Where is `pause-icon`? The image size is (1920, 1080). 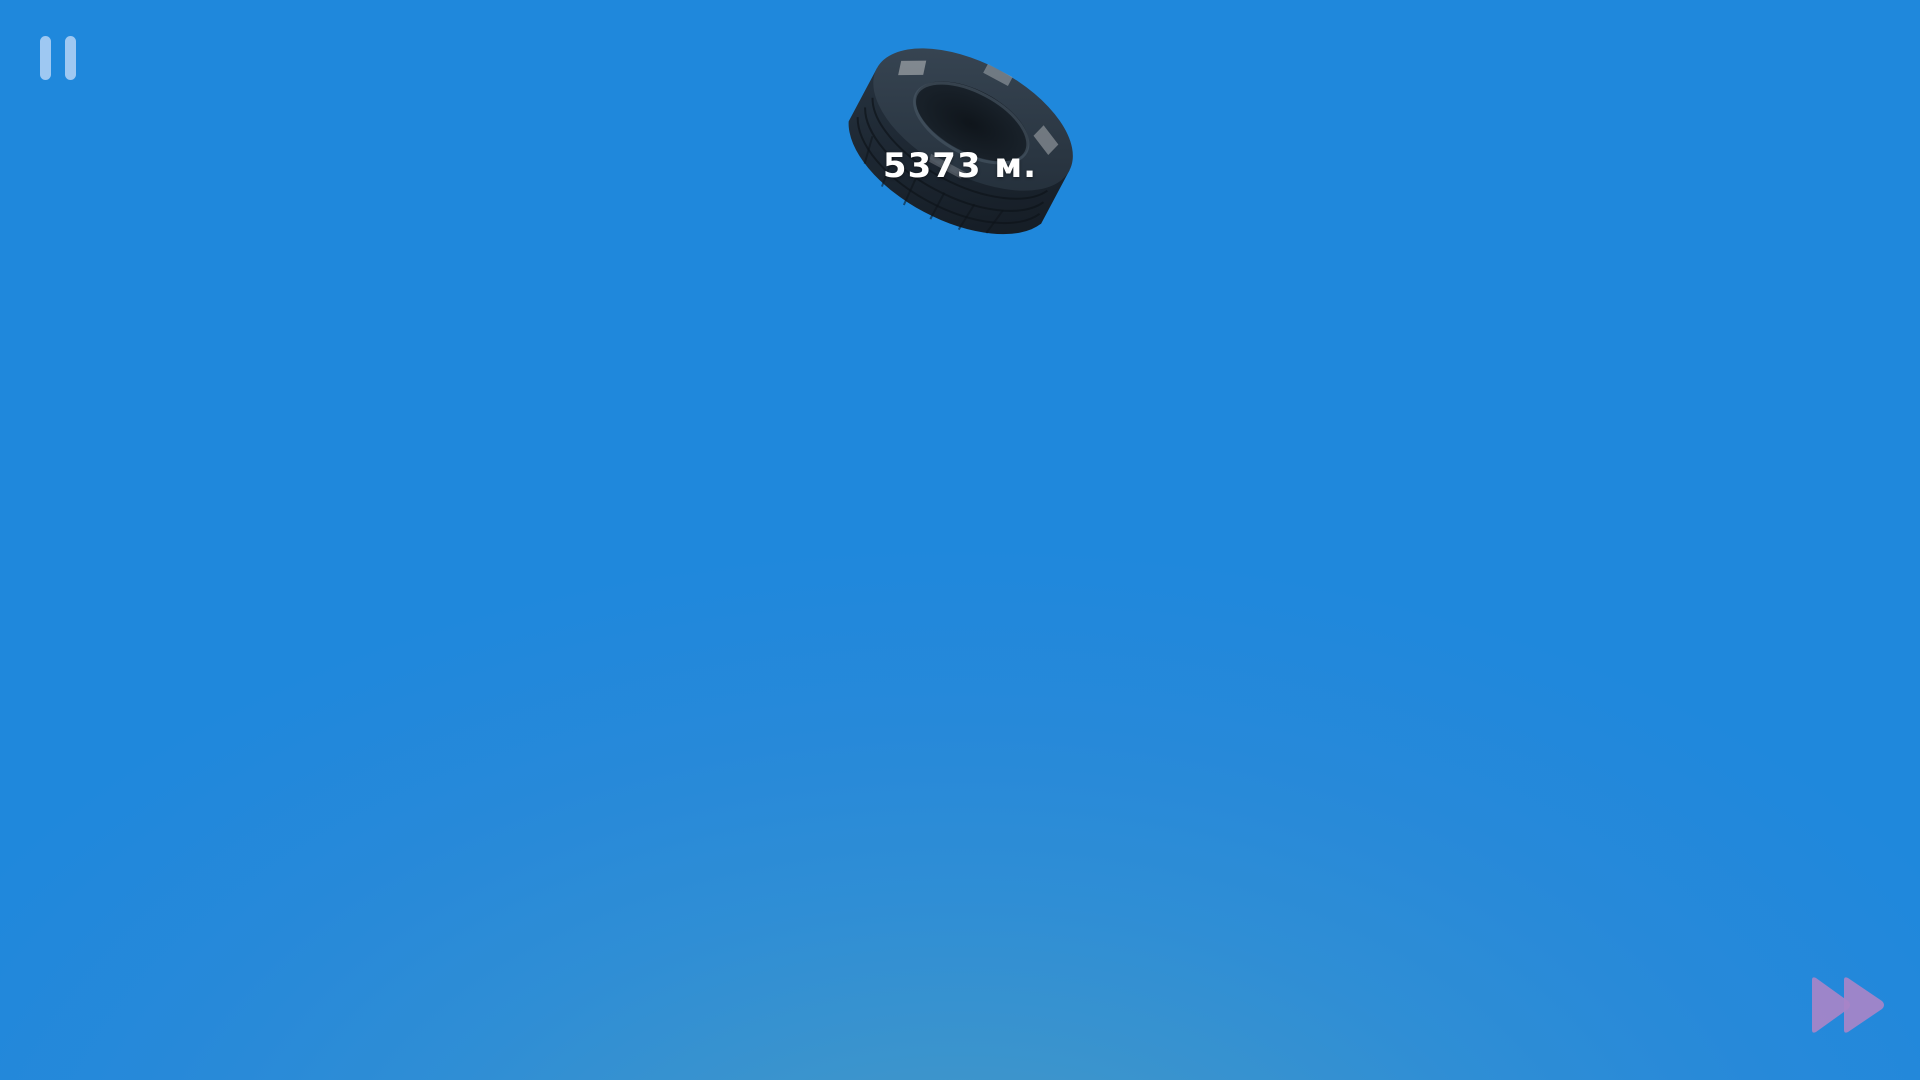
pause-icon is located at coordinates (58, 58).